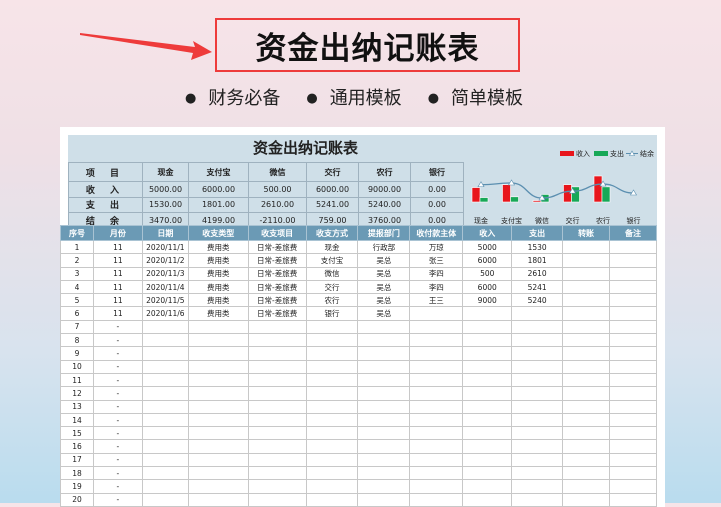 This screenshot has width=721, height=507. I want to click on column-header: 日期, so click(165, 233).